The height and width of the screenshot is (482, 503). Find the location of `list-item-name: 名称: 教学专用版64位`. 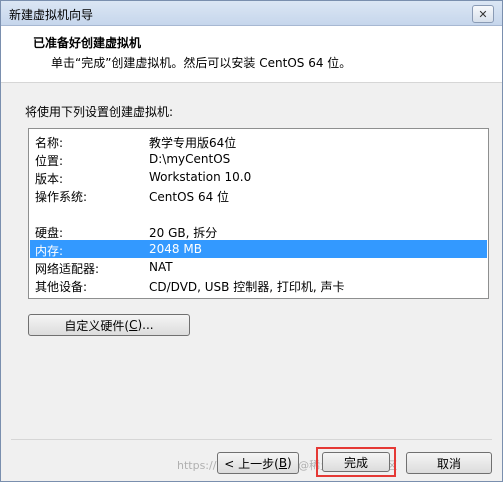

list-item-name: 名称: 教学专用版64位 is located at coordinates (258, 141).